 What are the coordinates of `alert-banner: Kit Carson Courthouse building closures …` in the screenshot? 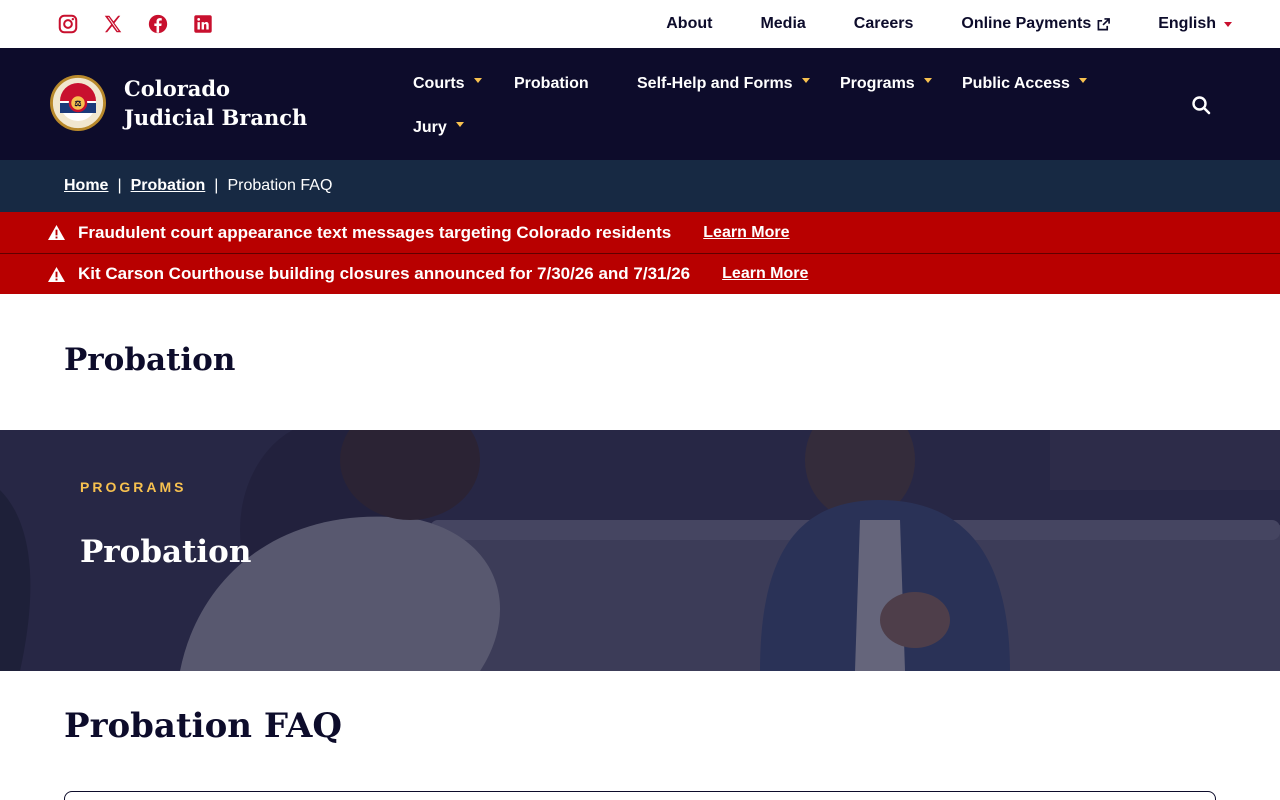 It's located at (640, 273).